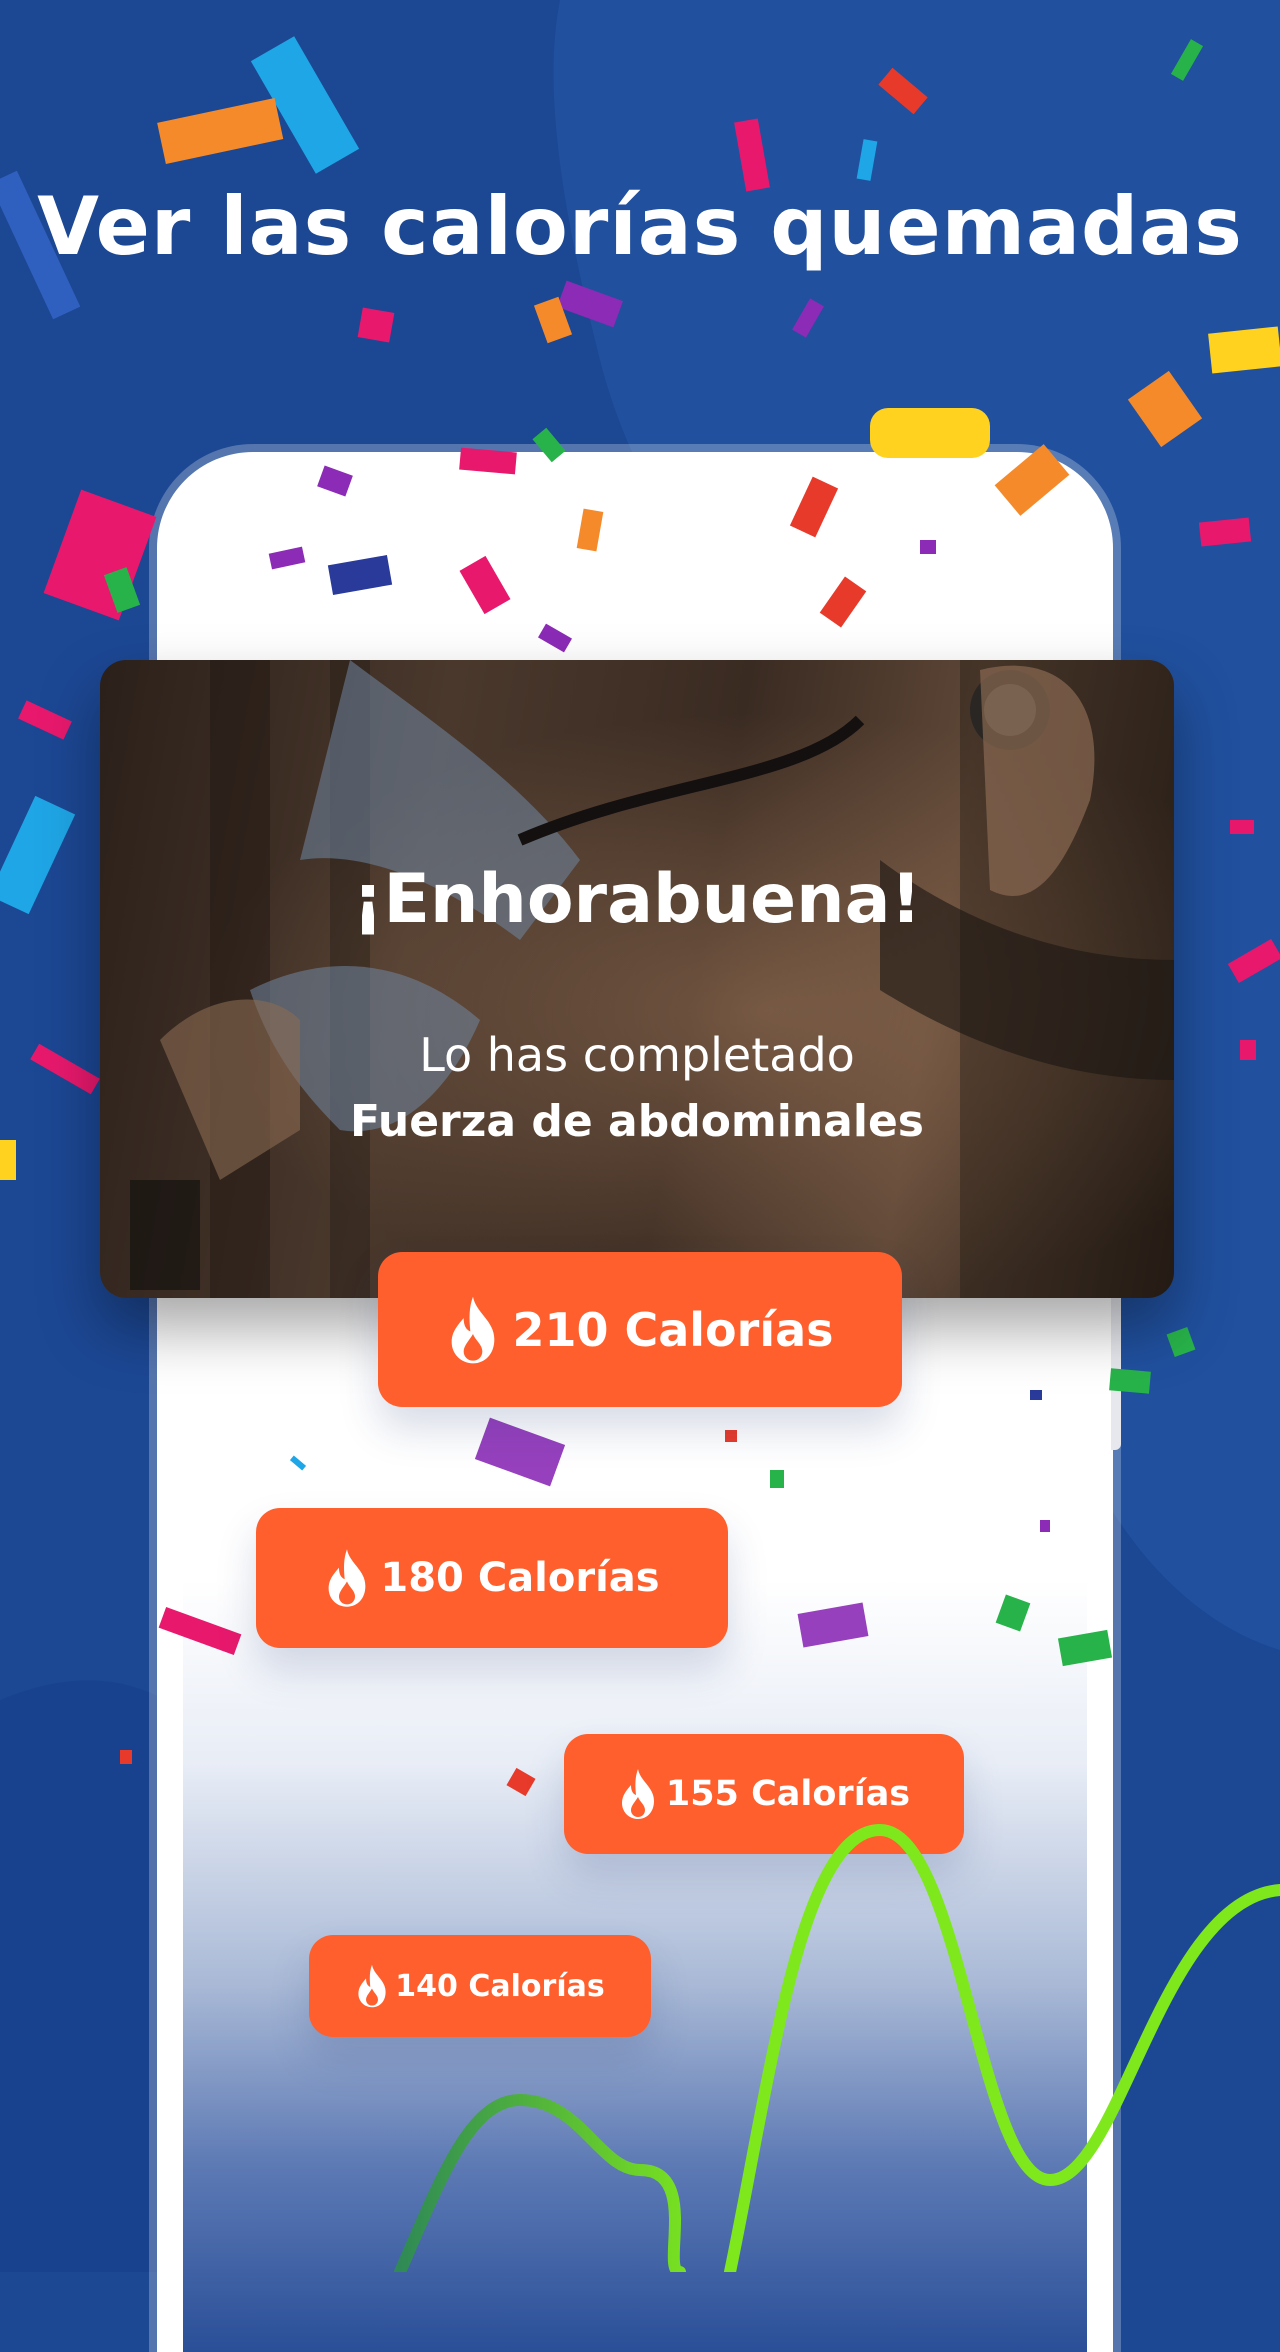 The width and height of the screenshot is (1280, 2352). I want to click on calorie-badge: 210 Calorías, so click(640, 1329).